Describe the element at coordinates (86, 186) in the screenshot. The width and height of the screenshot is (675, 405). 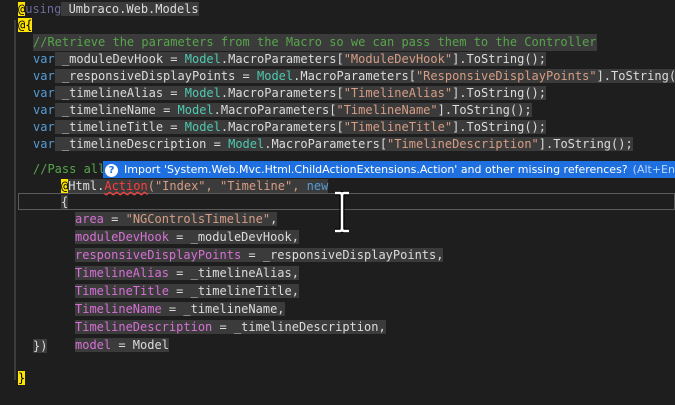
I see `html-helper: Html.` at that location.